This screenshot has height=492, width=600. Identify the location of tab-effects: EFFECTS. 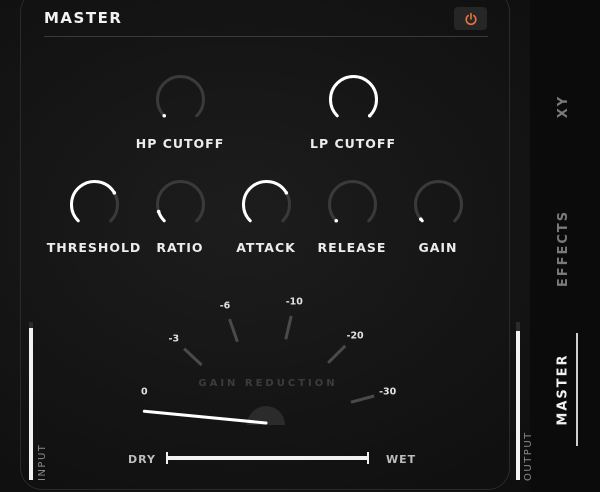
(563, 247).